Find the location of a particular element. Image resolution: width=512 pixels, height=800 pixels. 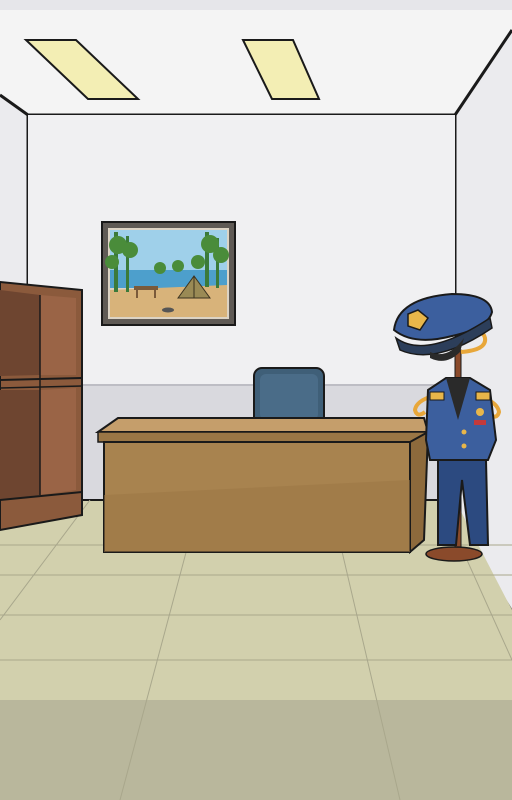

camping-painting-icon is located at coordinates (167, 273).